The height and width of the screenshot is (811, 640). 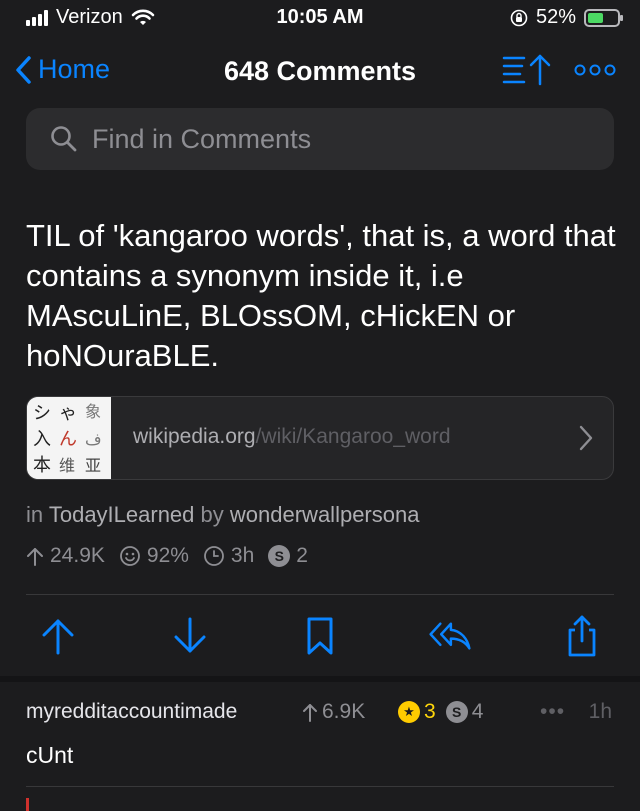 I want to click on svg-text: 亚, so click(x=93, y=465).